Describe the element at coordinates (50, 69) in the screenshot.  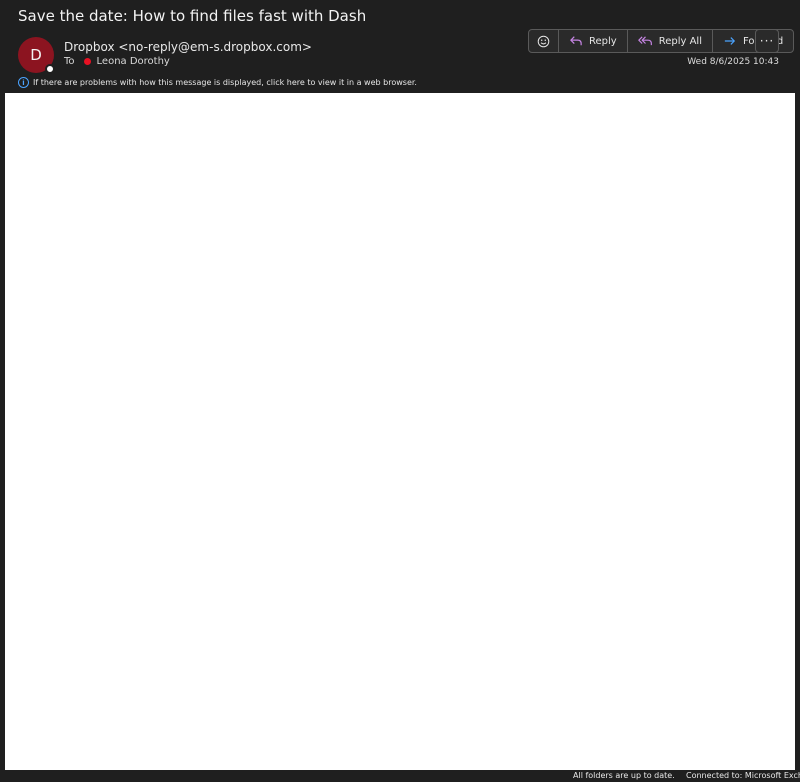
I see `presence-indicator` at that location.